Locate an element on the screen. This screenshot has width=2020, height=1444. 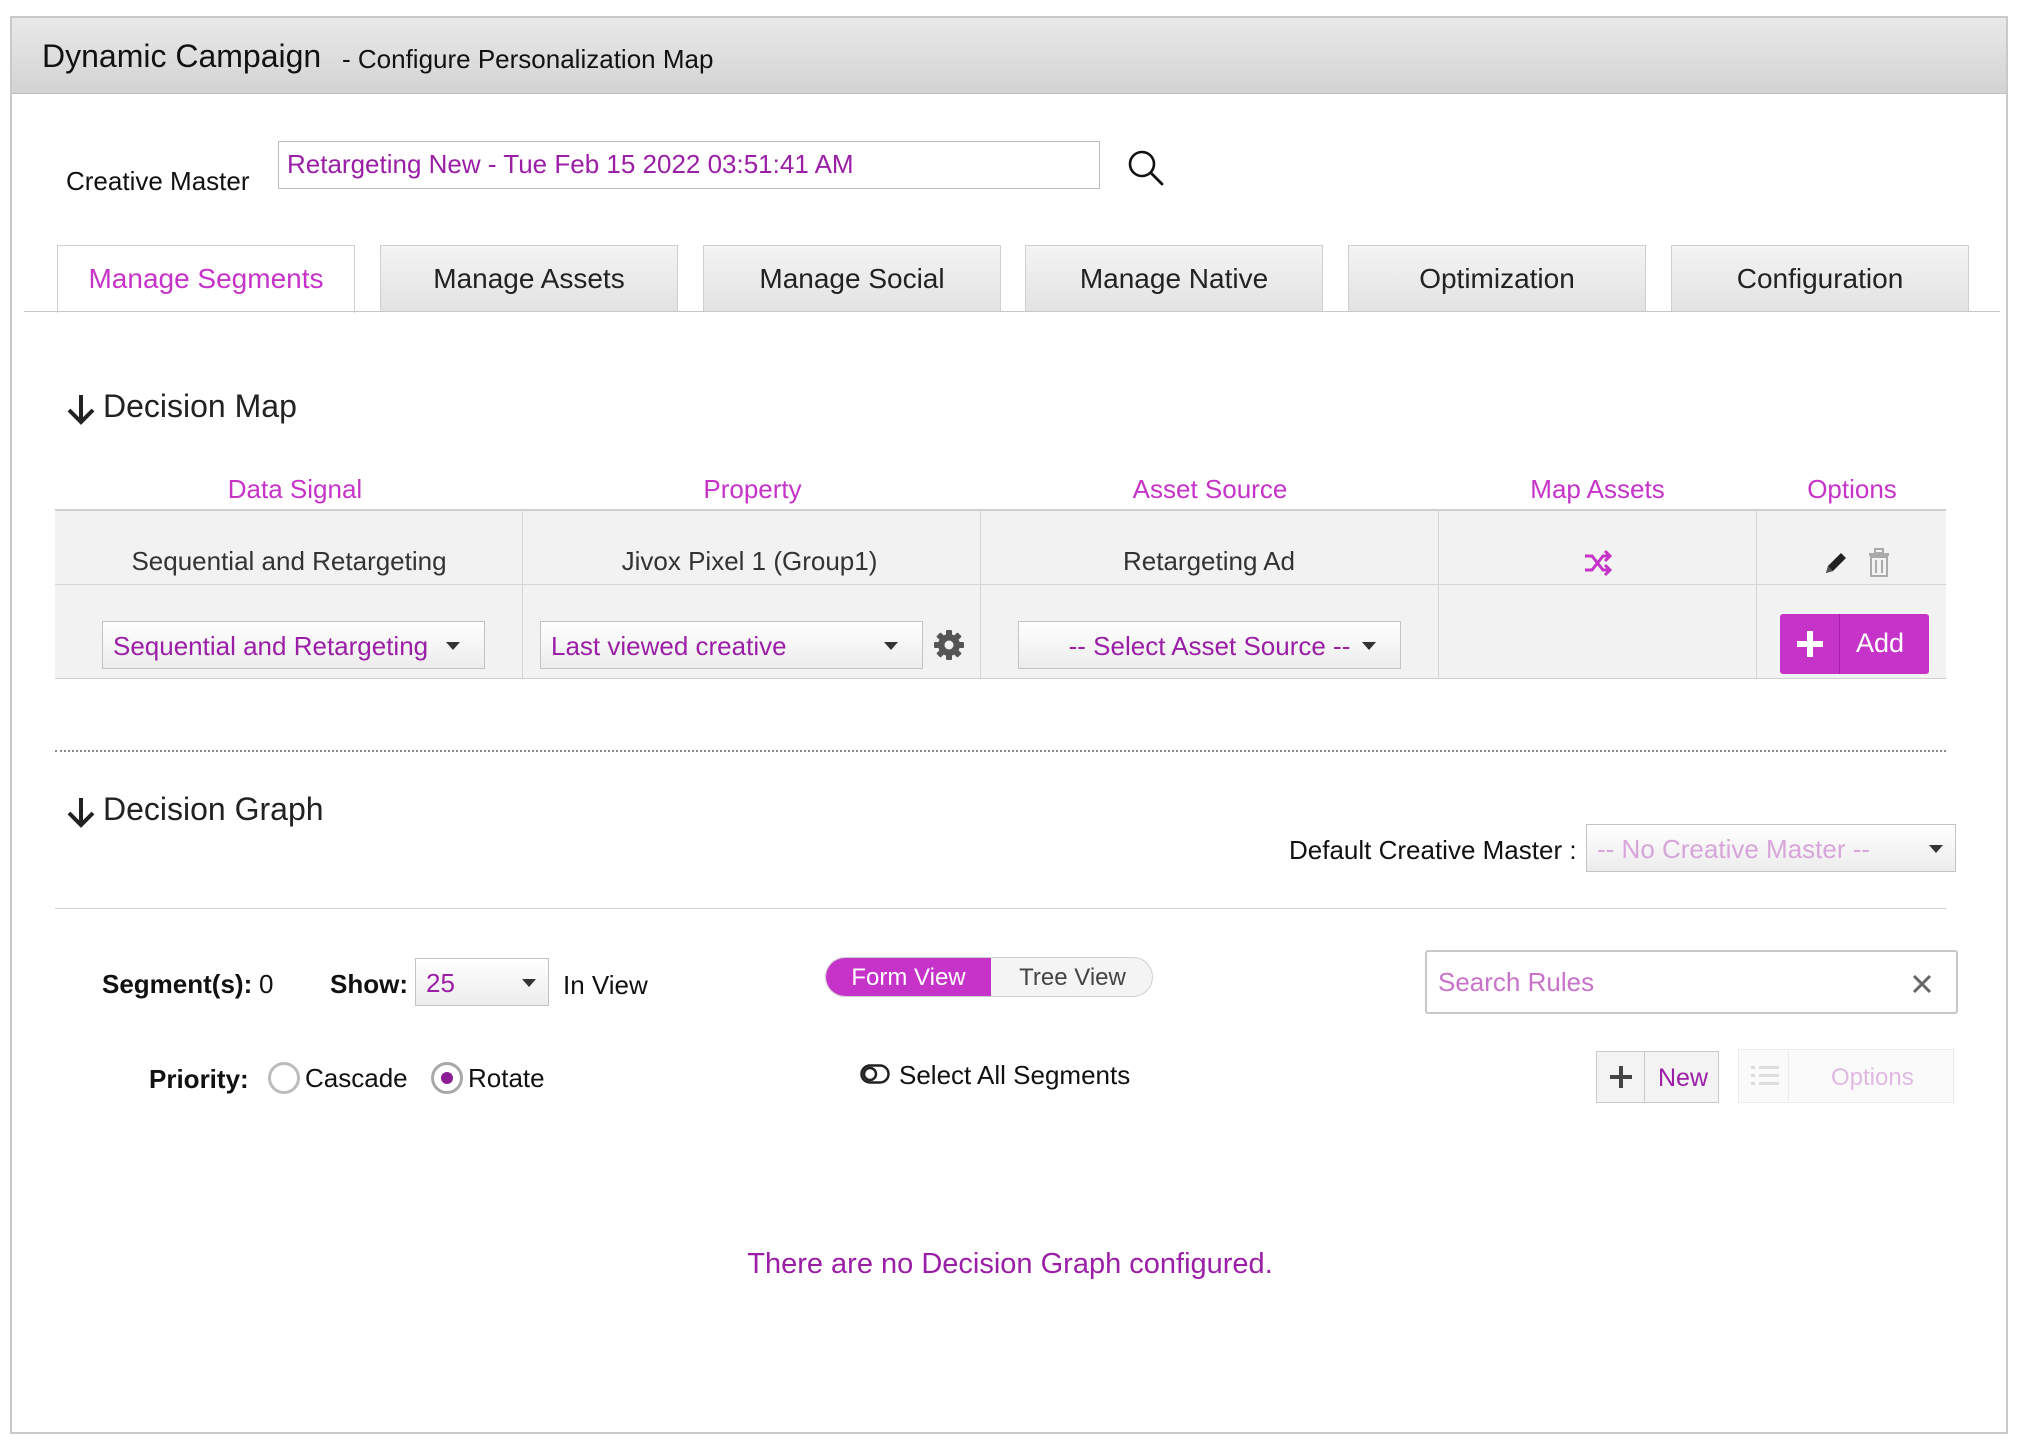
row-asset-source: Retargeting Ad is located at coordinates (1208, 561).